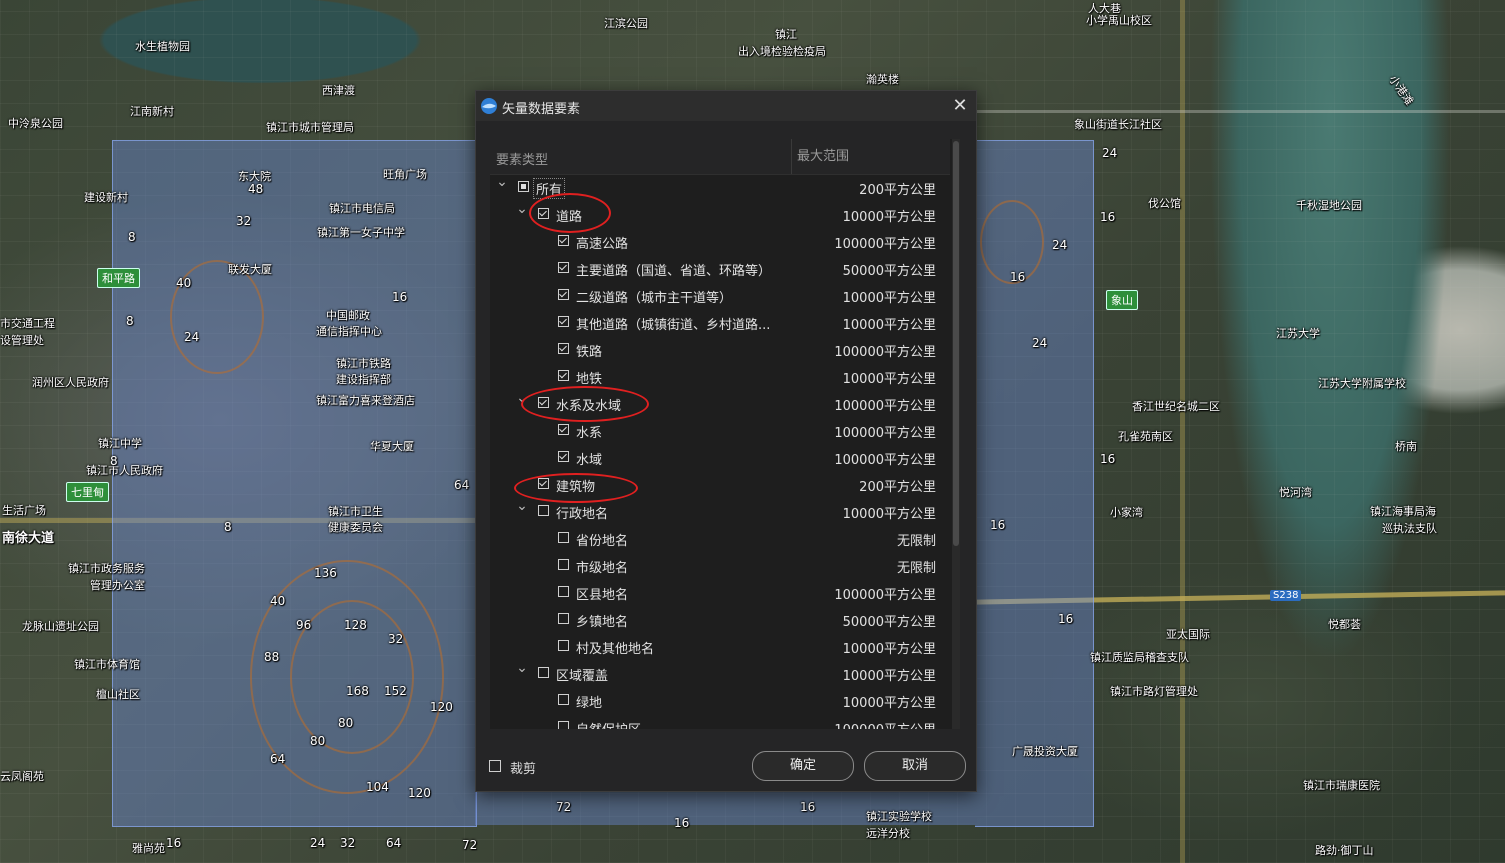  I want to click on ok-button: 确定, so click(803, 766).